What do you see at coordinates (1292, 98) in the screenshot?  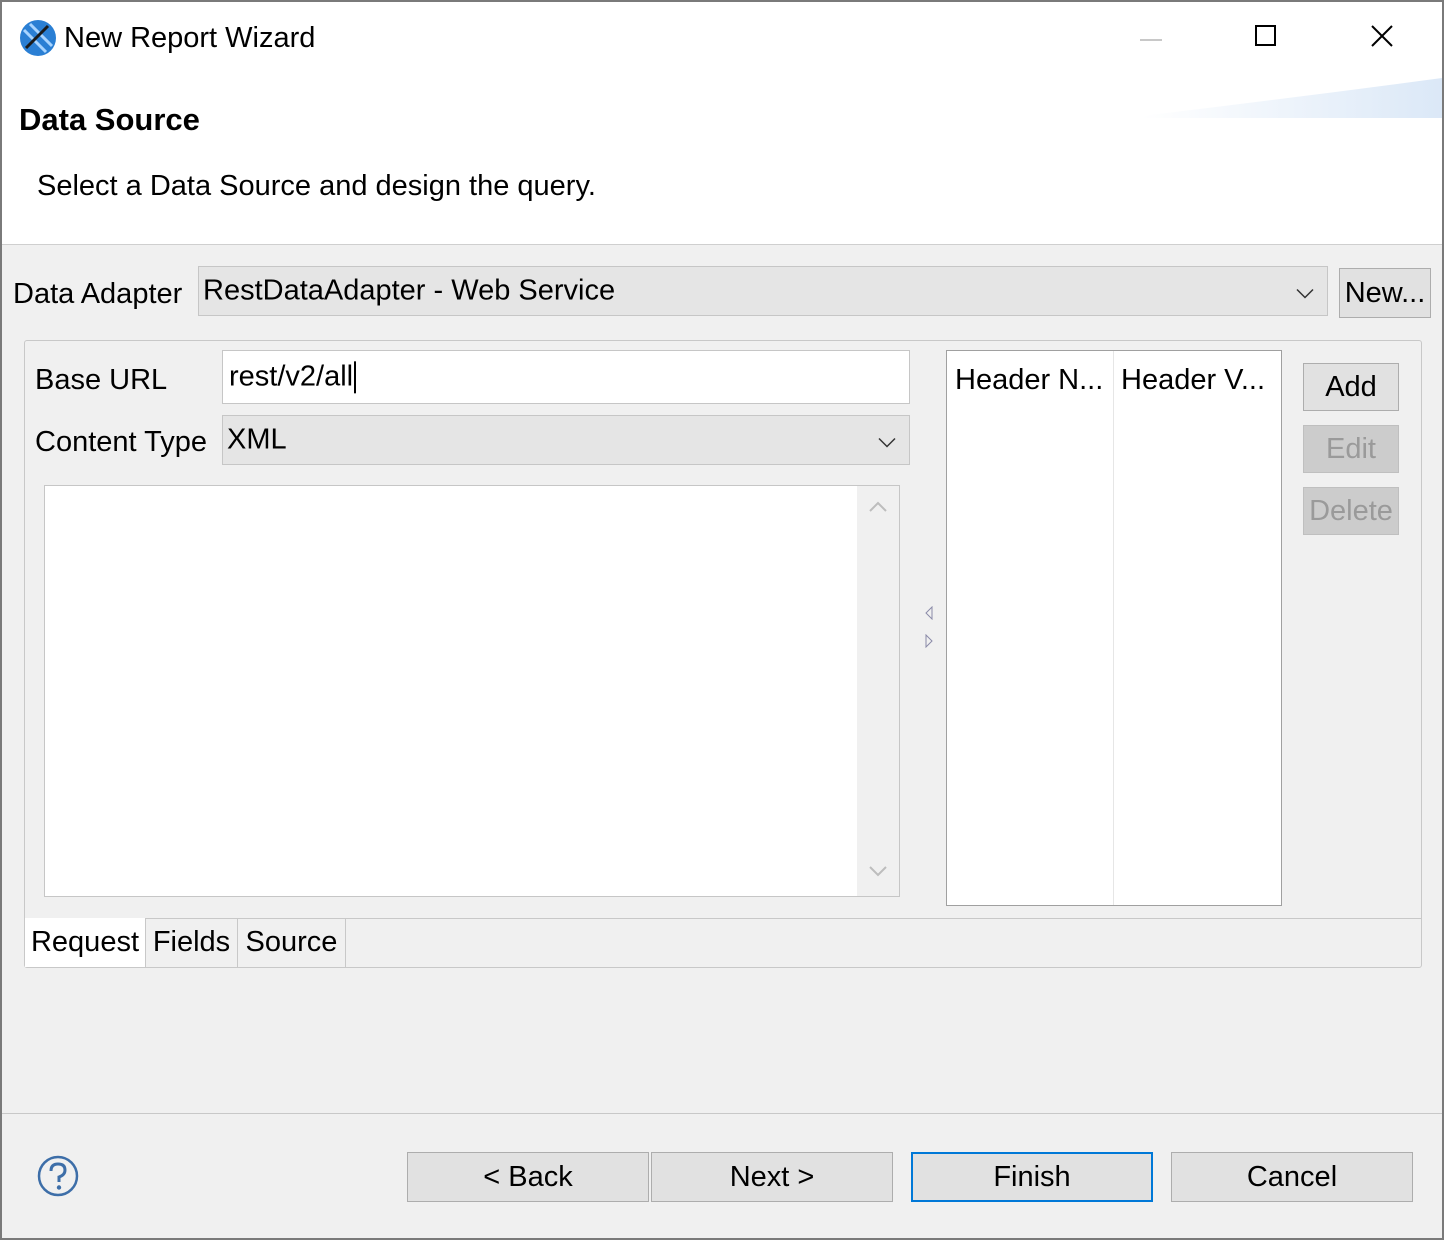 I see `header-decoration` at bounding box center [1292, 98].